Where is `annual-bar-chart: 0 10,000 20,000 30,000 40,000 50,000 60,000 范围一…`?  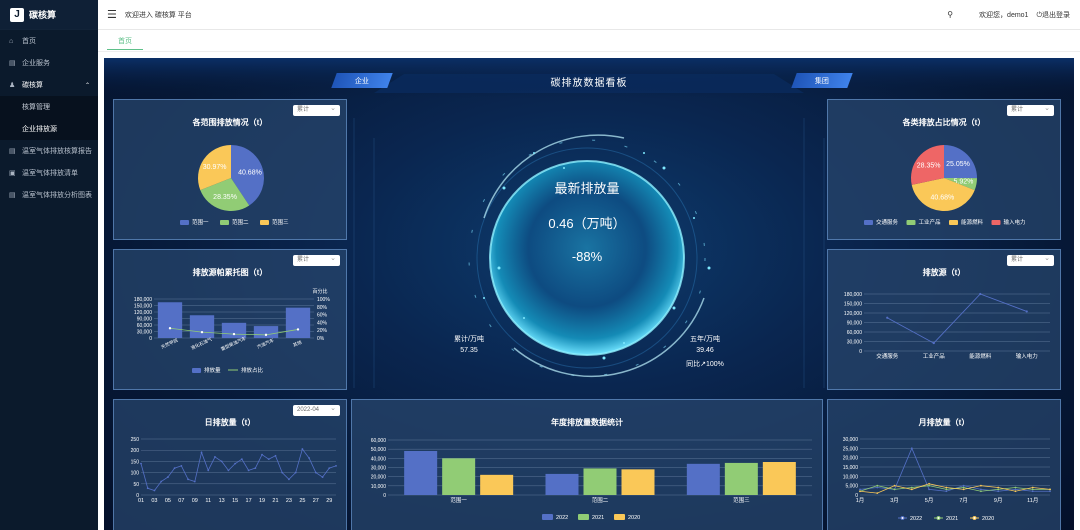 annual-bar-chart: 0 10,000 20,000 30,000 40,000 50,000 60,000 范围一… is located at coordinates (591, 479).